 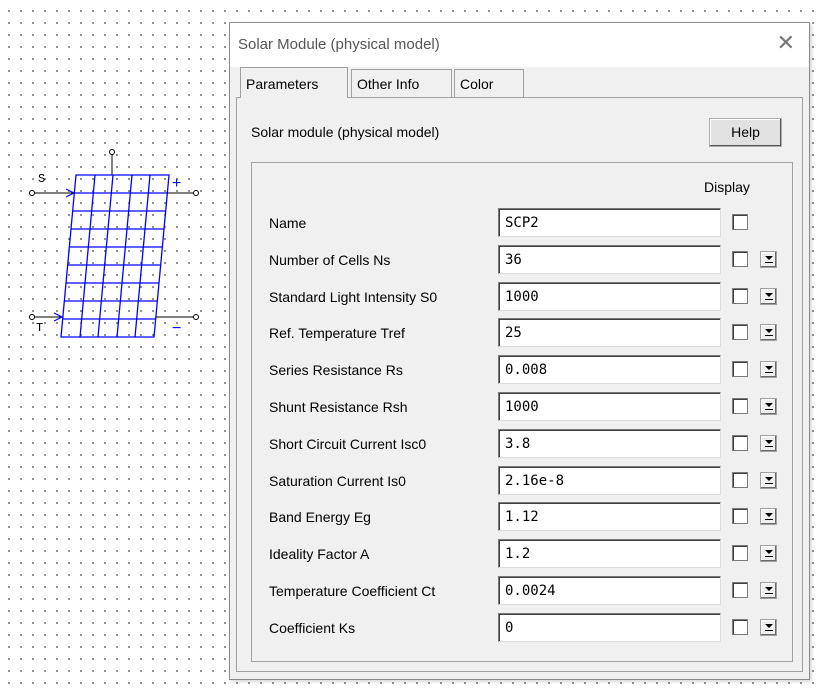 I want to click on param-row: Ideality Factor A 1.2, so click(x=522, y=554).